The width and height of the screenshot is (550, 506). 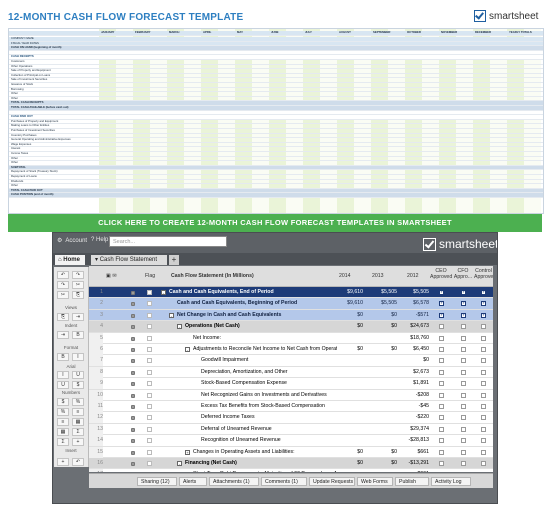 What do you see at coordinates (174, 260) in the screenshot?
I see `add-tab-button: +` at bounding box center [174, 260].